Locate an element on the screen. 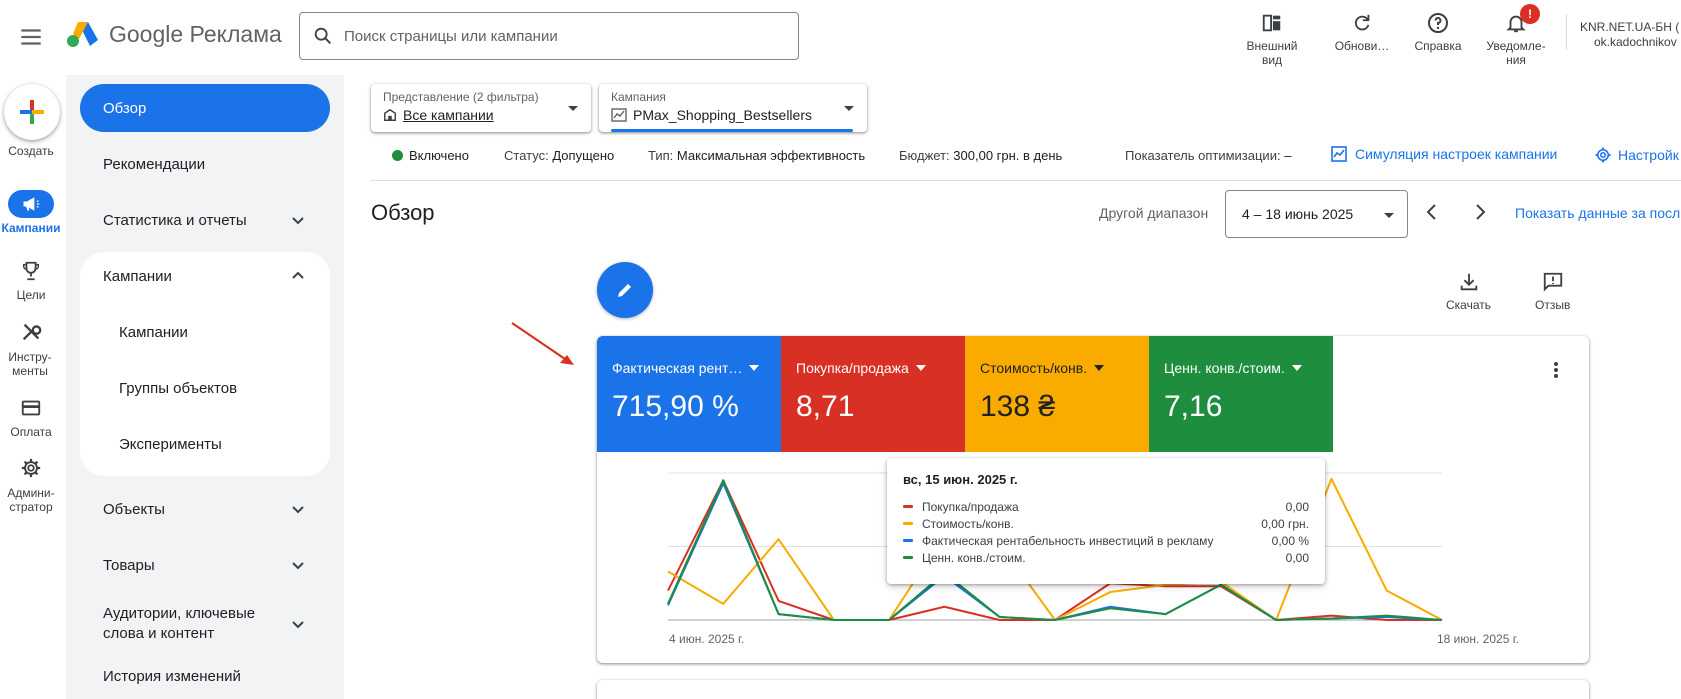 The image size is (1681, 699). tooltip-row-value: 0,00 % is located at coordinates (1290, 540).